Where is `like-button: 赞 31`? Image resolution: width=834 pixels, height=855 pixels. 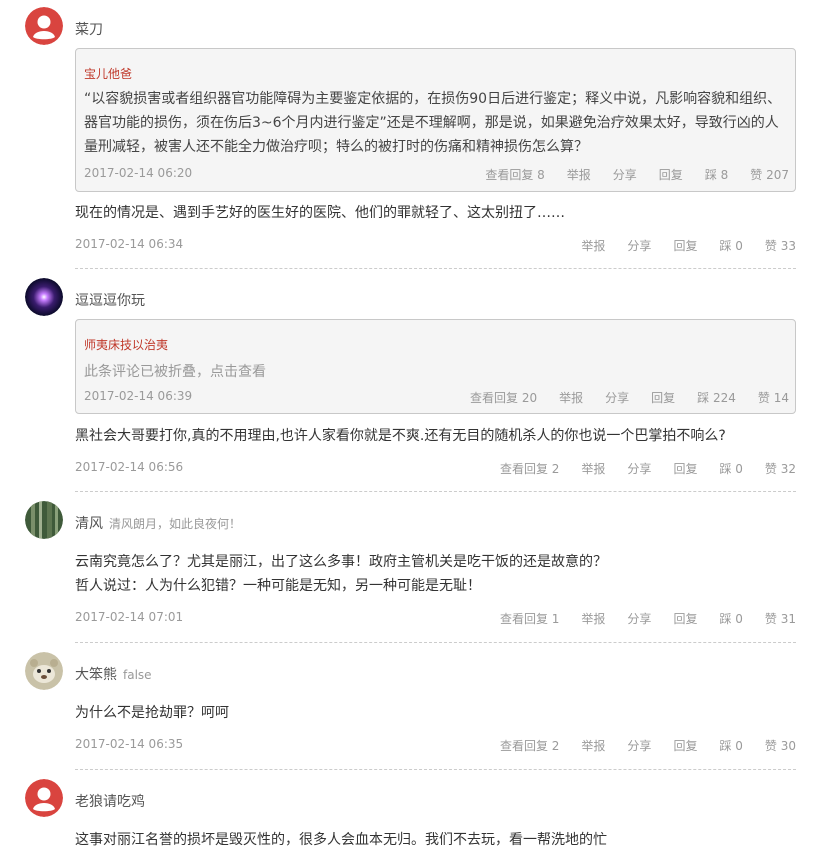
like-button: 赞 31 is located at coordinates (780, 618).